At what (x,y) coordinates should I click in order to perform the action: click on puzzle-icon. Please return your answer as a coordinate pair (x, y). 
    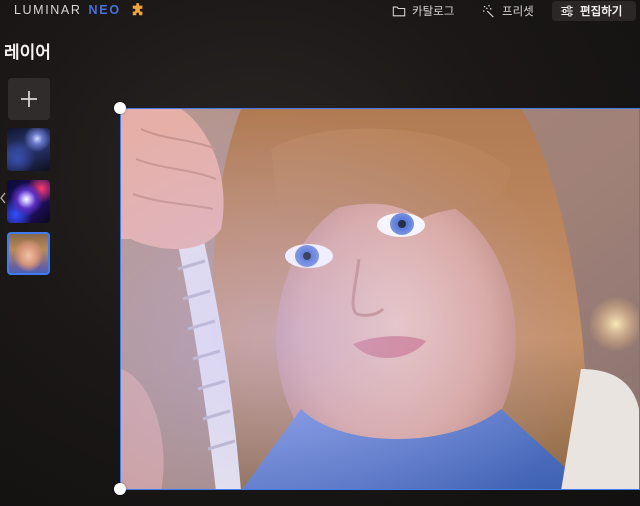
    Looking at the image, I should click on (138, 10).